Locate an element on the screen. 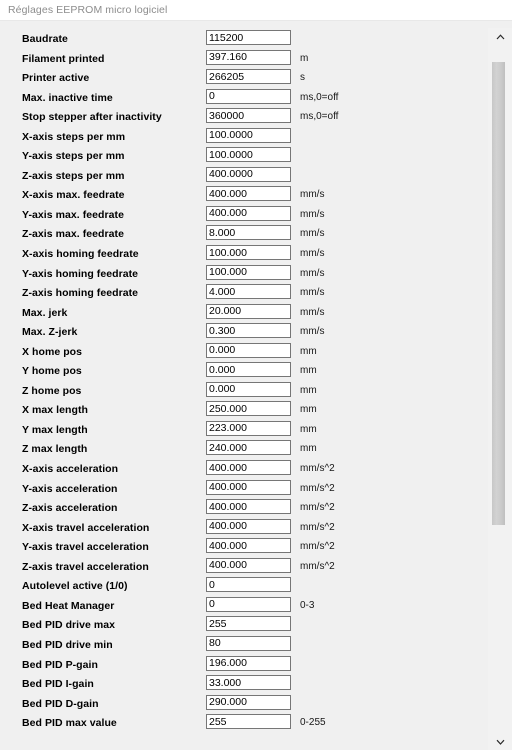 This screenshot has width=512, height=750. scrollbar-track is located at coordinates (500, 389).